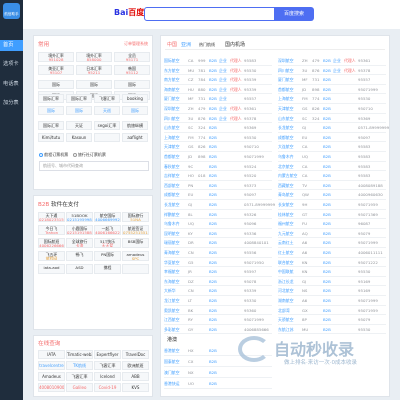 The image size is (400, 400). I want to click on software-cell: 航班签证 07552515514, so click(135, 230).